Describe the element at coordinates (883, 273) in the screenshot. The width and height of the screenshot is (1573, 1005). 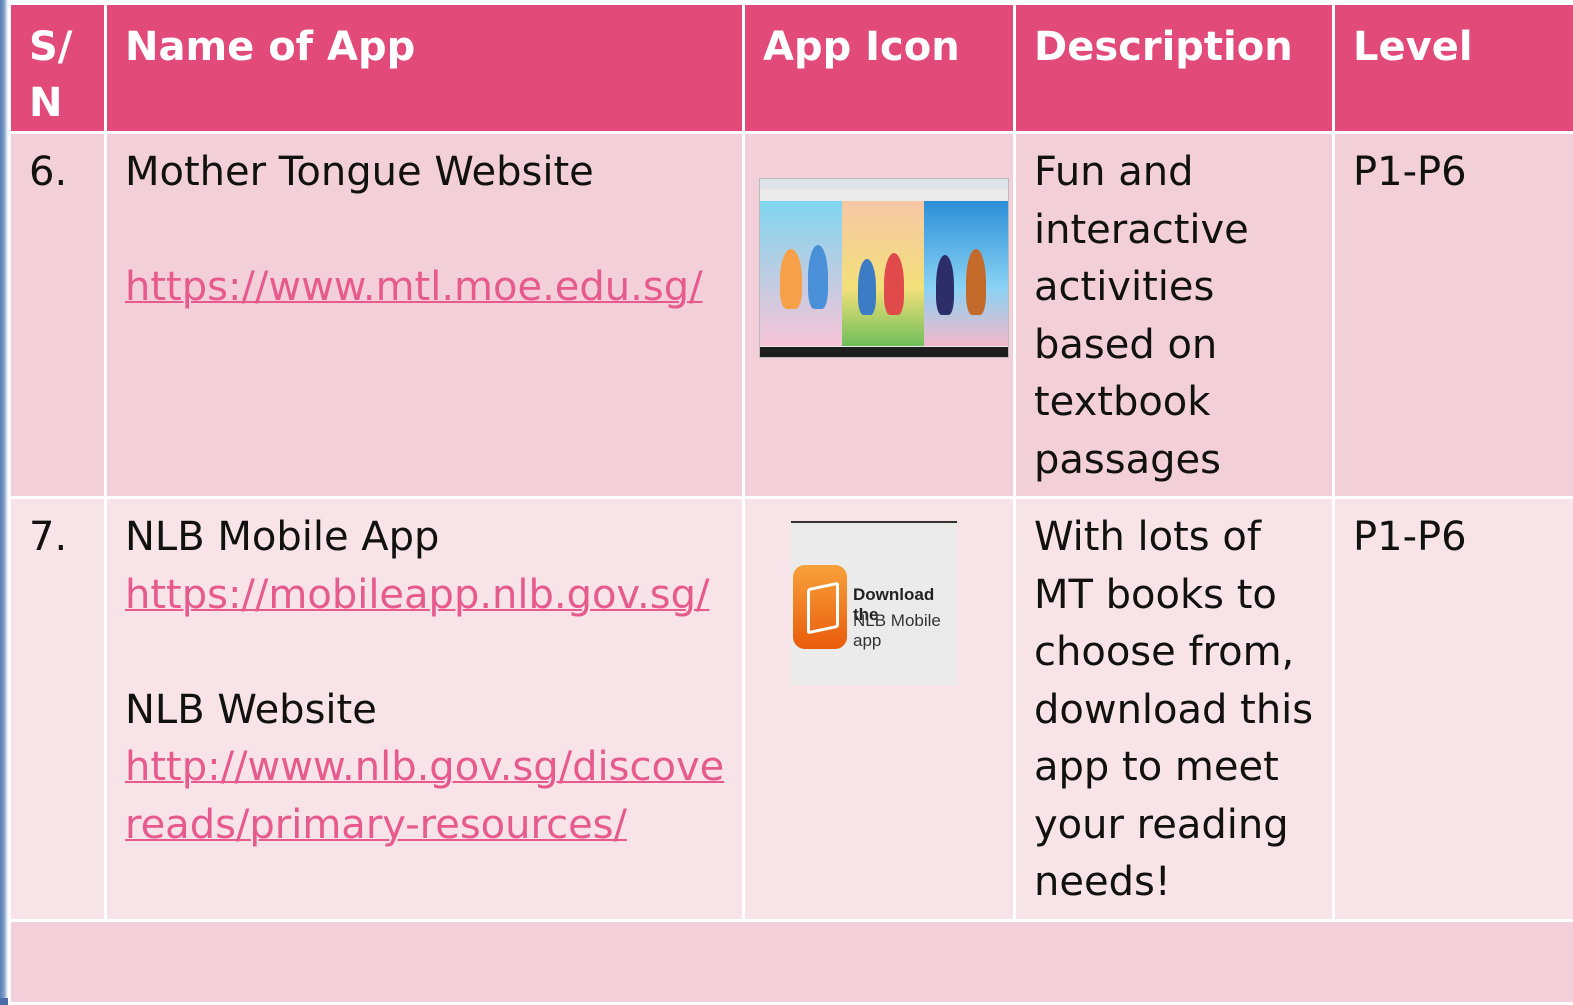
I see `panel-malay` at that location.